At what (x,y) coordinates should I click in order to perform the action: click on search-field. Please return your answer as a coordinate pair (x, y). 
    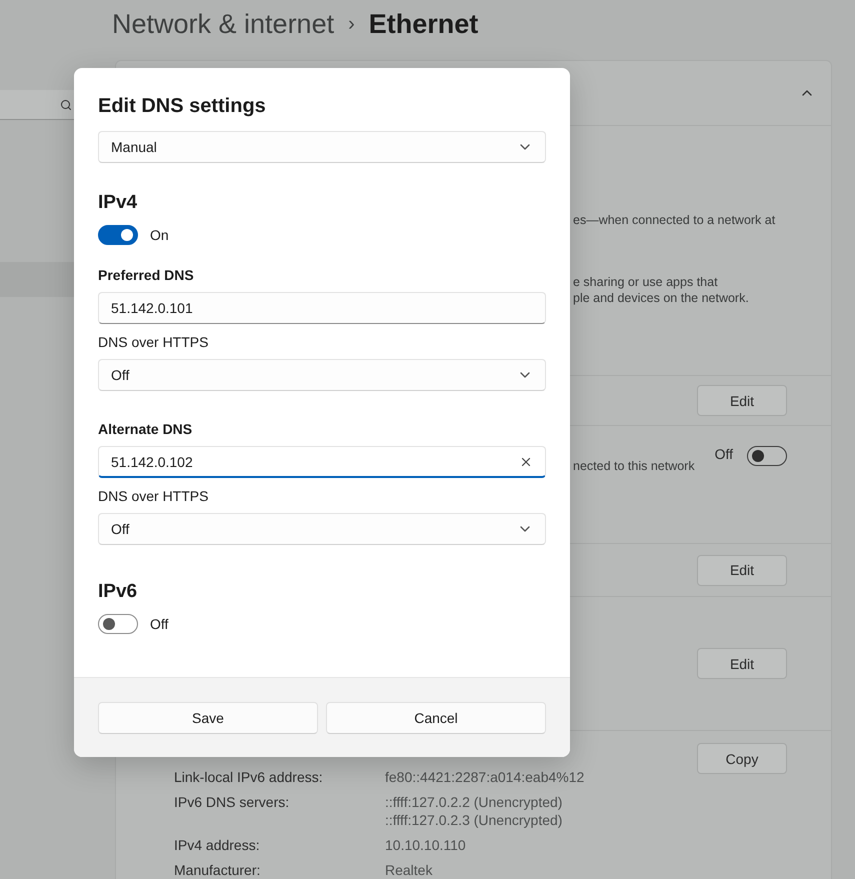
    Looking at the image, I should click on (37, 105).